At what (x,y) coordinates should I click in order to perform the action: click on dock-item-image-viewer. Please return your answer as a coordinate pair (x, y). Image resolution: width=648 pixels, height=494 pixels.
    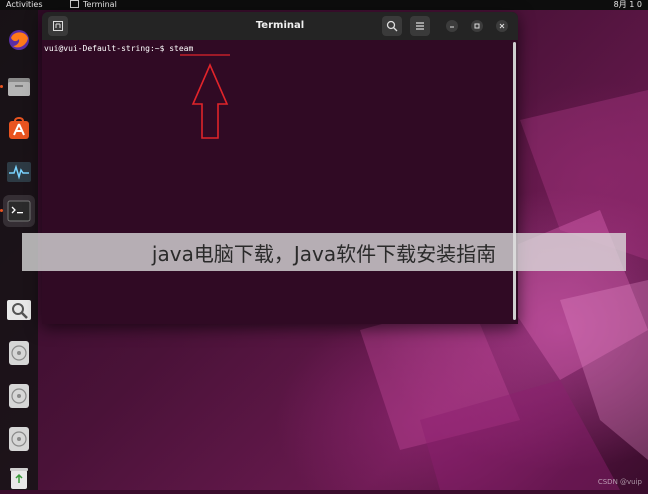
    Looking at the image, I should click on (19, 310).